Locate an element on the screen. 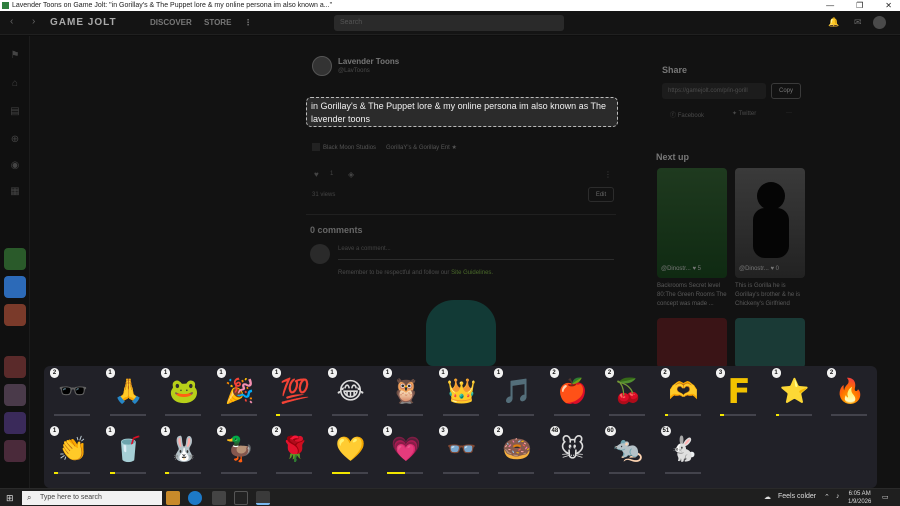 This screenshot has height=506, width=900. next-up-user: @Dinostr... ♥ 0 is located at coordinates (759, 269).